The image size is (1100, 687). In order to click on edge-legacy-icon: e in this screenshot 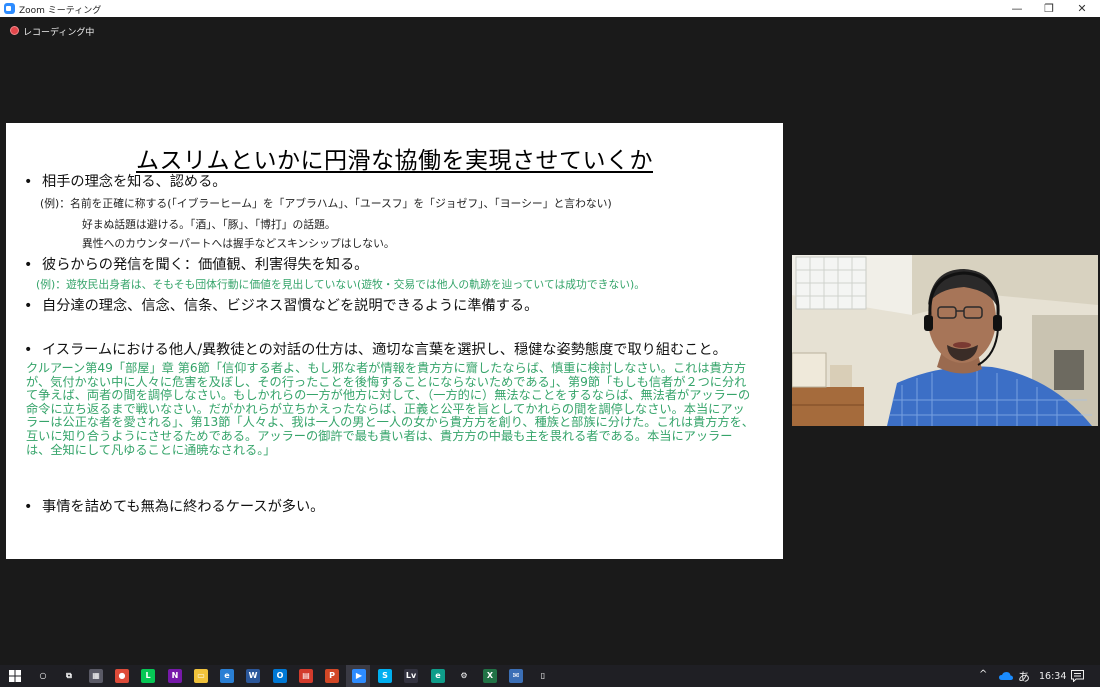, I will do `click(227, 676)`.